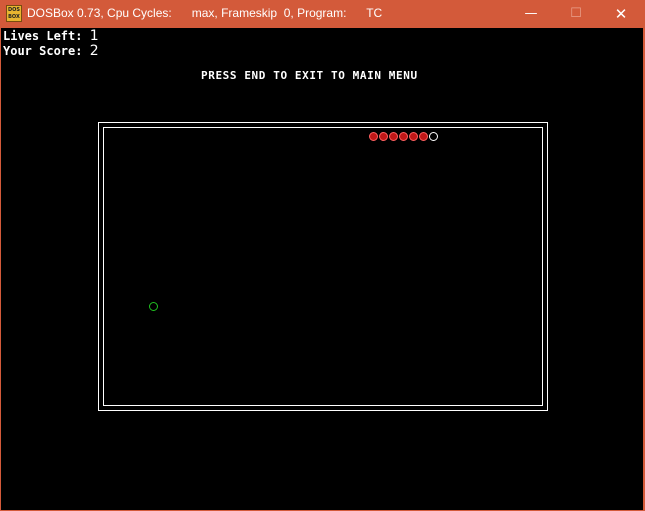  I want to click on score-readout: Your Score: 2, so click(51, 51).